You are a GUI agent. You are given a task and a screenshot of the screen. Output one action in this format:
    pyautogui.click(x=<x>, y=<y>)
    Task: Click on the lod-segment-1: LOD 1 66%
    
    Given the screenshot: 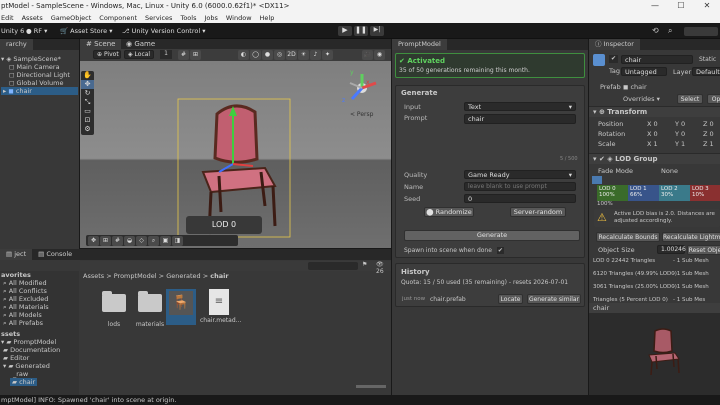 What is the action you would take?
    pyautogui.click(x=643, y=193)
    